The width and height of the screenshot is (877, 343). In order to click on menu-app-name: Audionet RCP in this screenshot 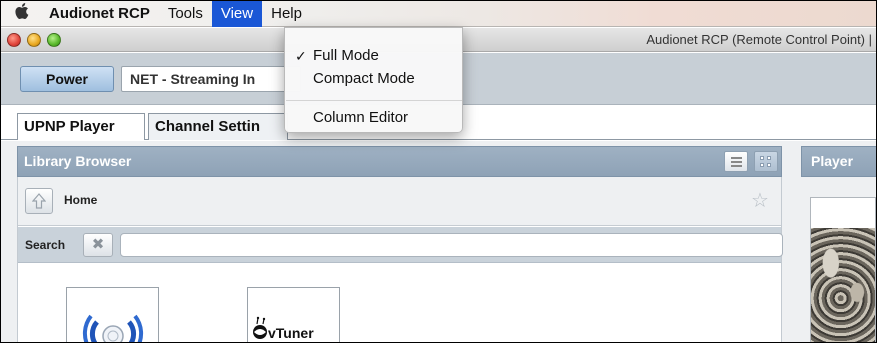, I will do `click(102, 14)`.